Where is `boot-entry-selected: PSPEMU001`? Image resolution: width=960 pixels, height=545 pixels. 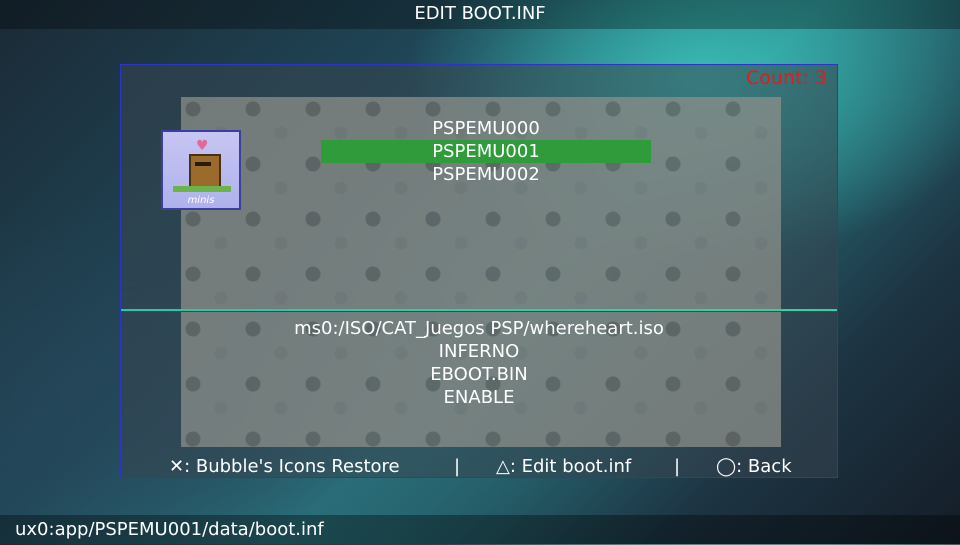 boot-entry-selected: PSPEMU001 is located at coordinates (486, 151).